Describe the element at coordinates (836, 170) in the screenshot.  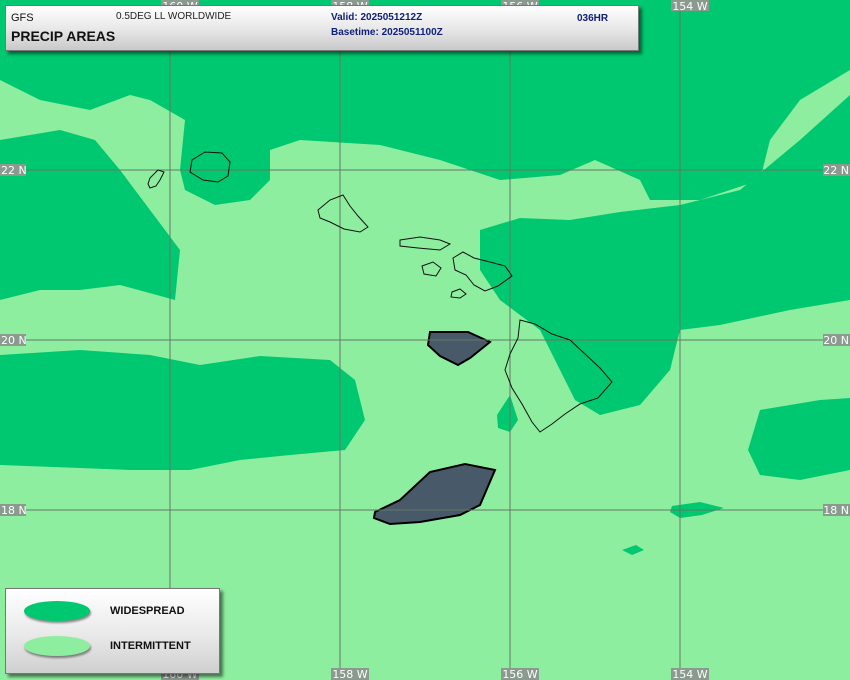
I see `lat-label-right-1: 22 N` at that location.